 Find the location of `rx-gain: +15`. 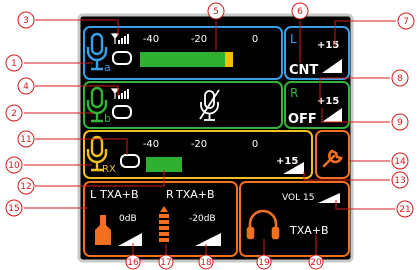

rx-gain: +15 is located at coordinates (287, 161).